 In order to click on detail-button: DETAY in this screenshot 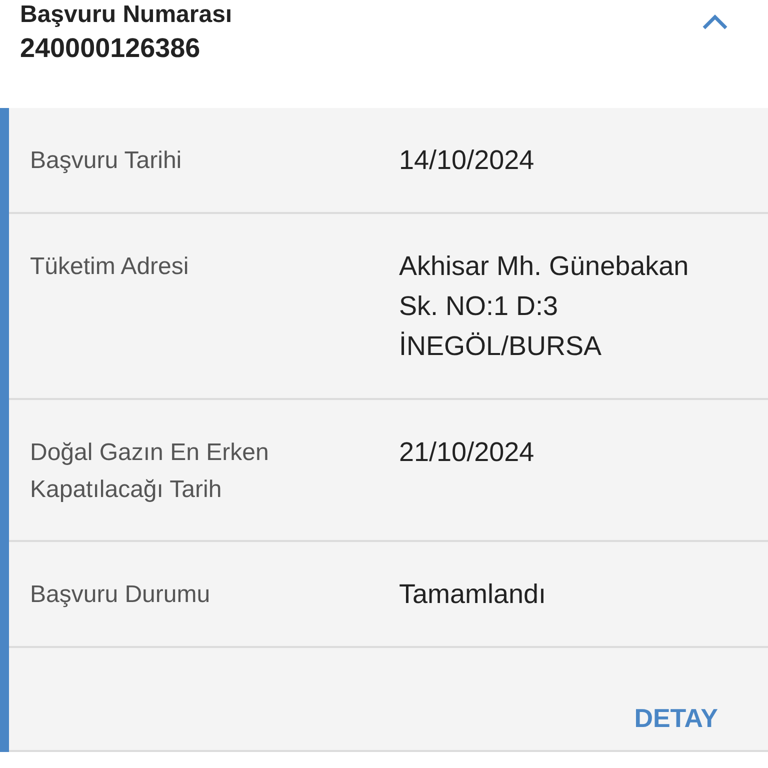, I will do `click(676, 718)`.